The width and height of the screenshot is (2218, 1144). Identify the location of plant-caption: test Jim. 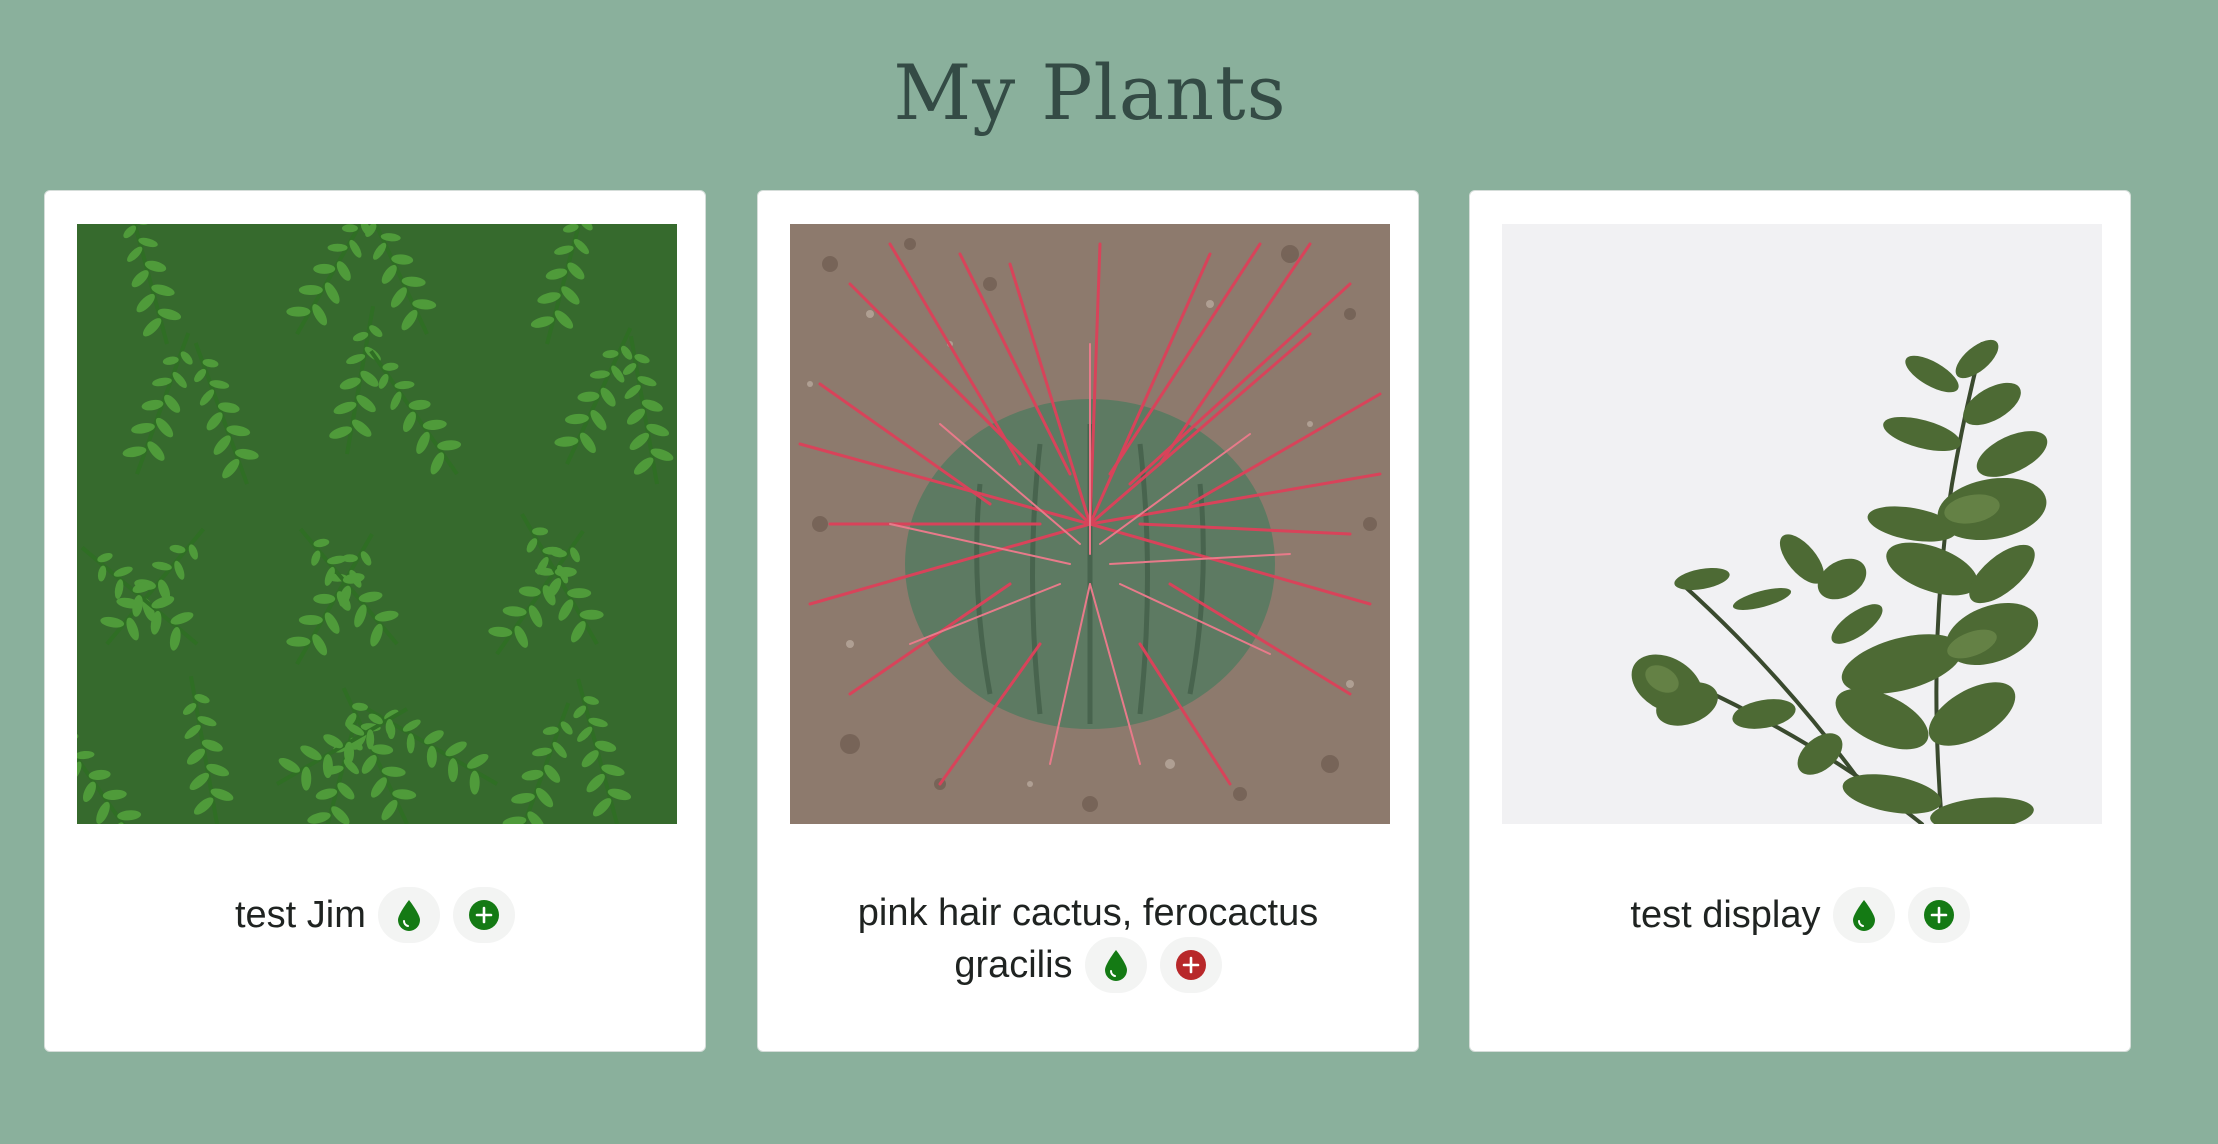
(375, 915).